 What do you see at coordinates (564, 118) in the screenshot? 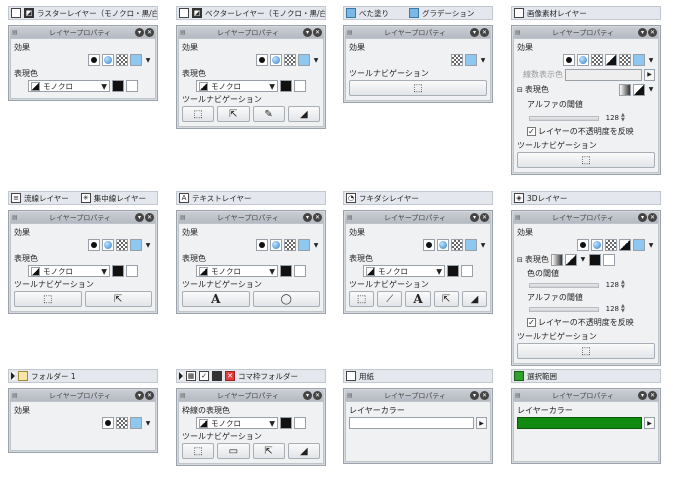
I see `alpha-threshold-slider` at bounding box center [564, 118].